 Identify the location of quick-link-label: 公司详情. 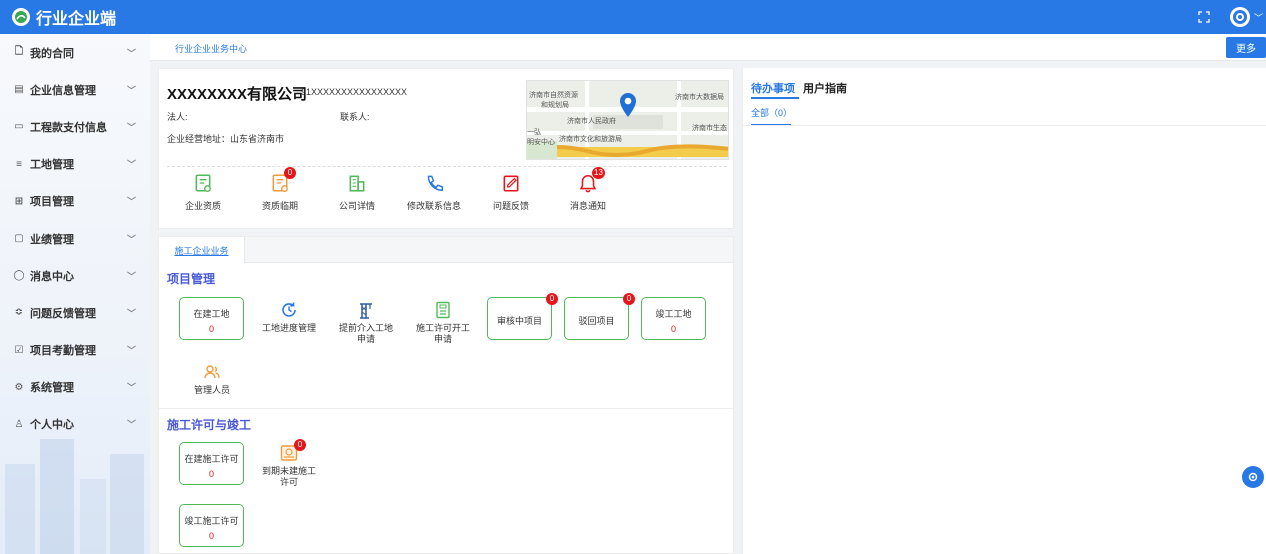
(356, 206).